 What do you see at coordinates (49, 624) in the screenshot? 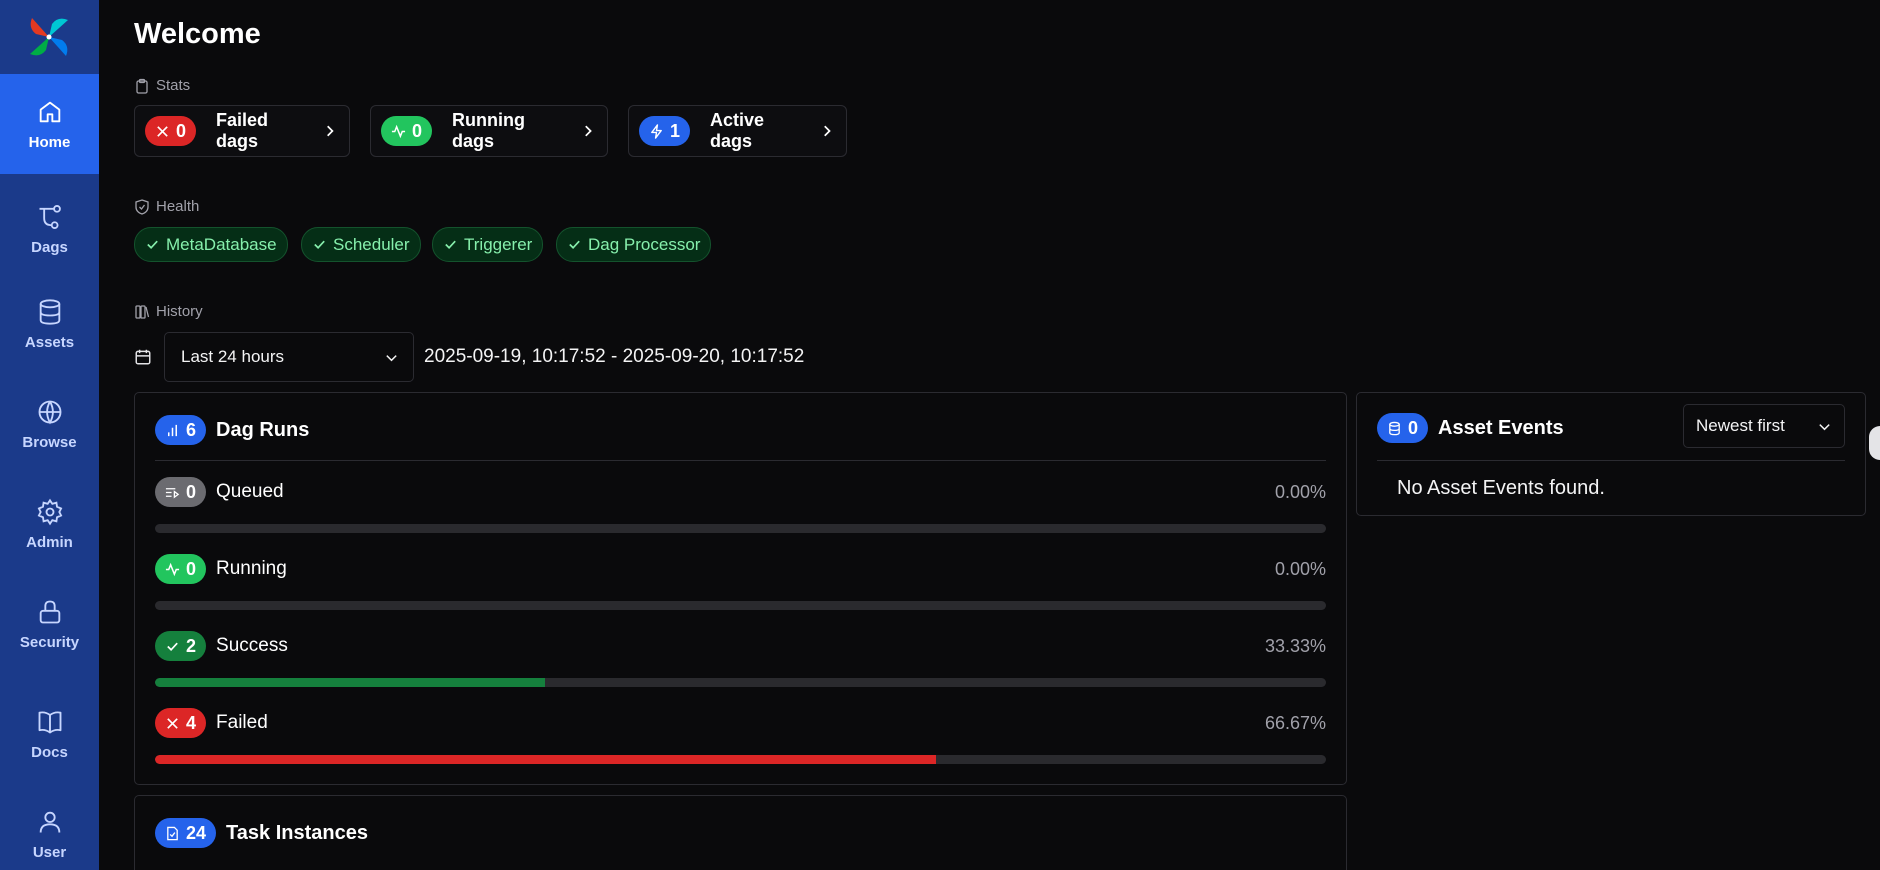
I see `nav-security: Security` at bounding box center [49, 624].